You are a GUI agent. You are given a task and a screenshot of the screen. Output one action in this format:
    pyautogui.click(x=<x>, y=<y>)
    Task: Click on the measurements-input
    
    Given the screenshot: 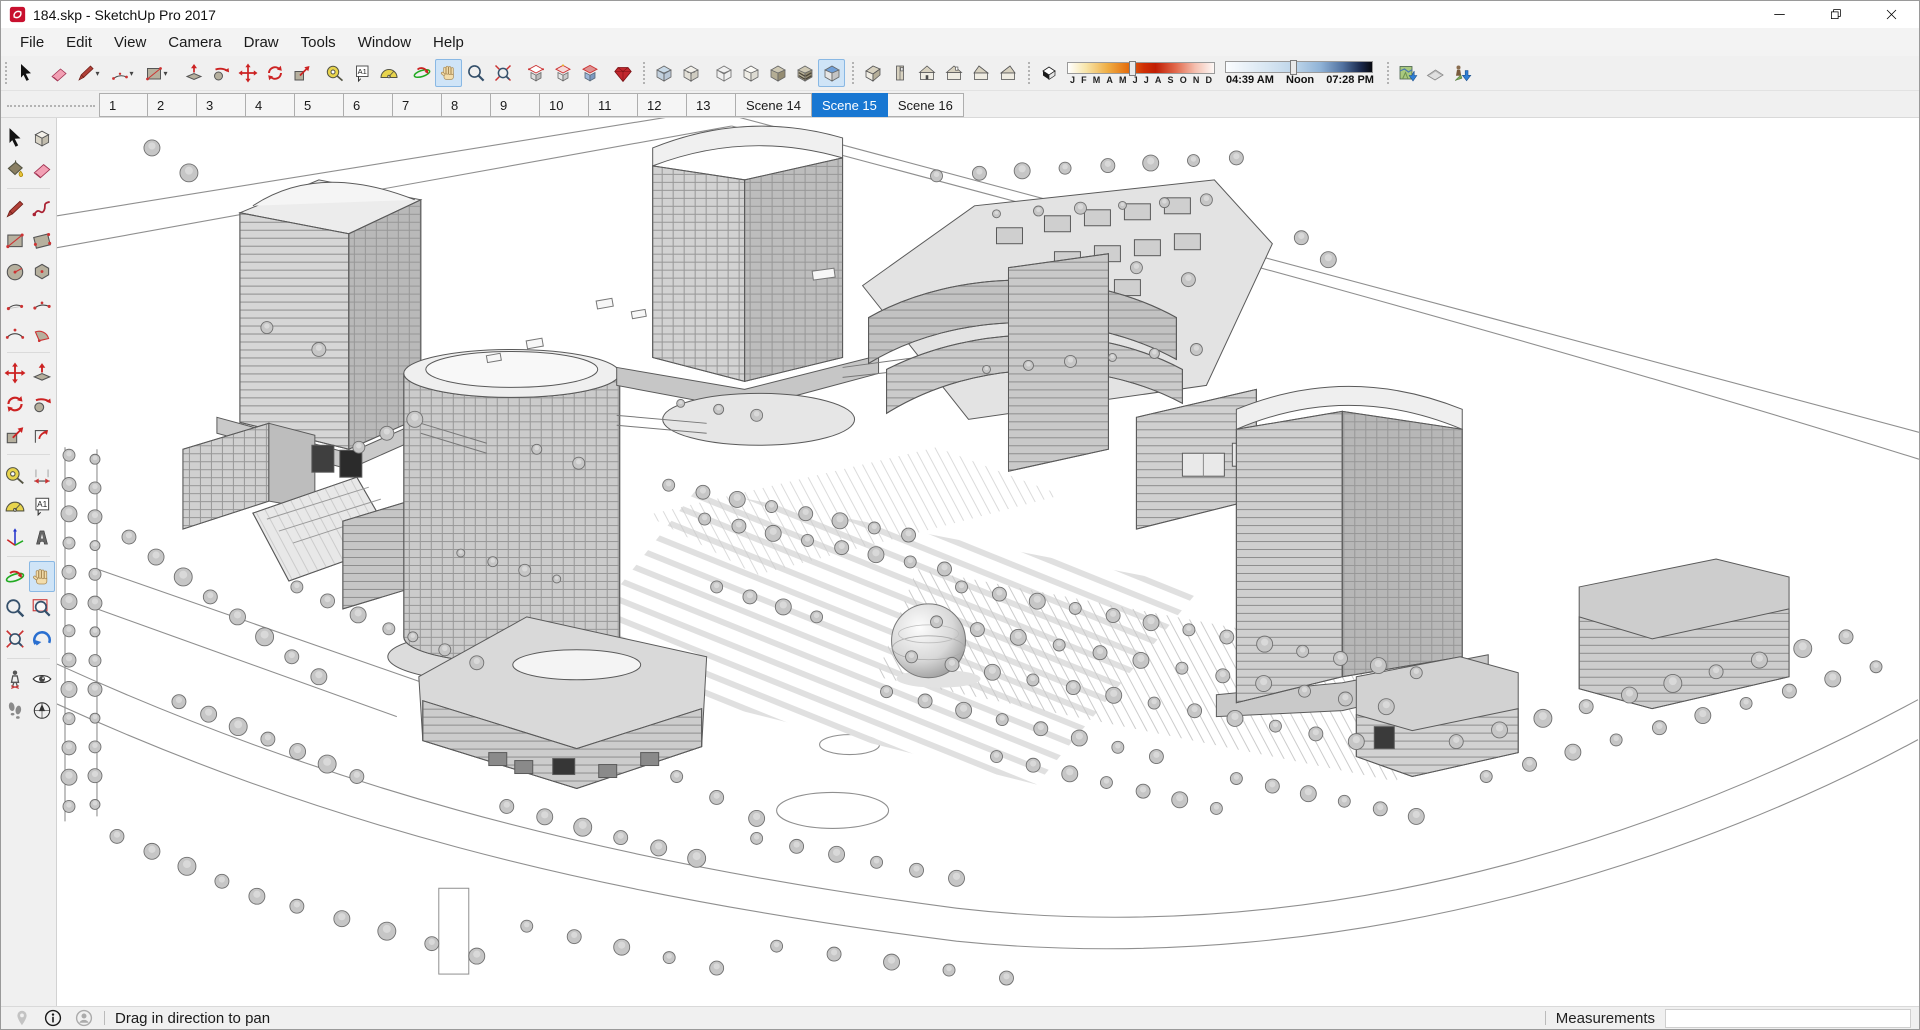 What is the action you would take?
    pyautogui.click(x=1788, y=1018)
    